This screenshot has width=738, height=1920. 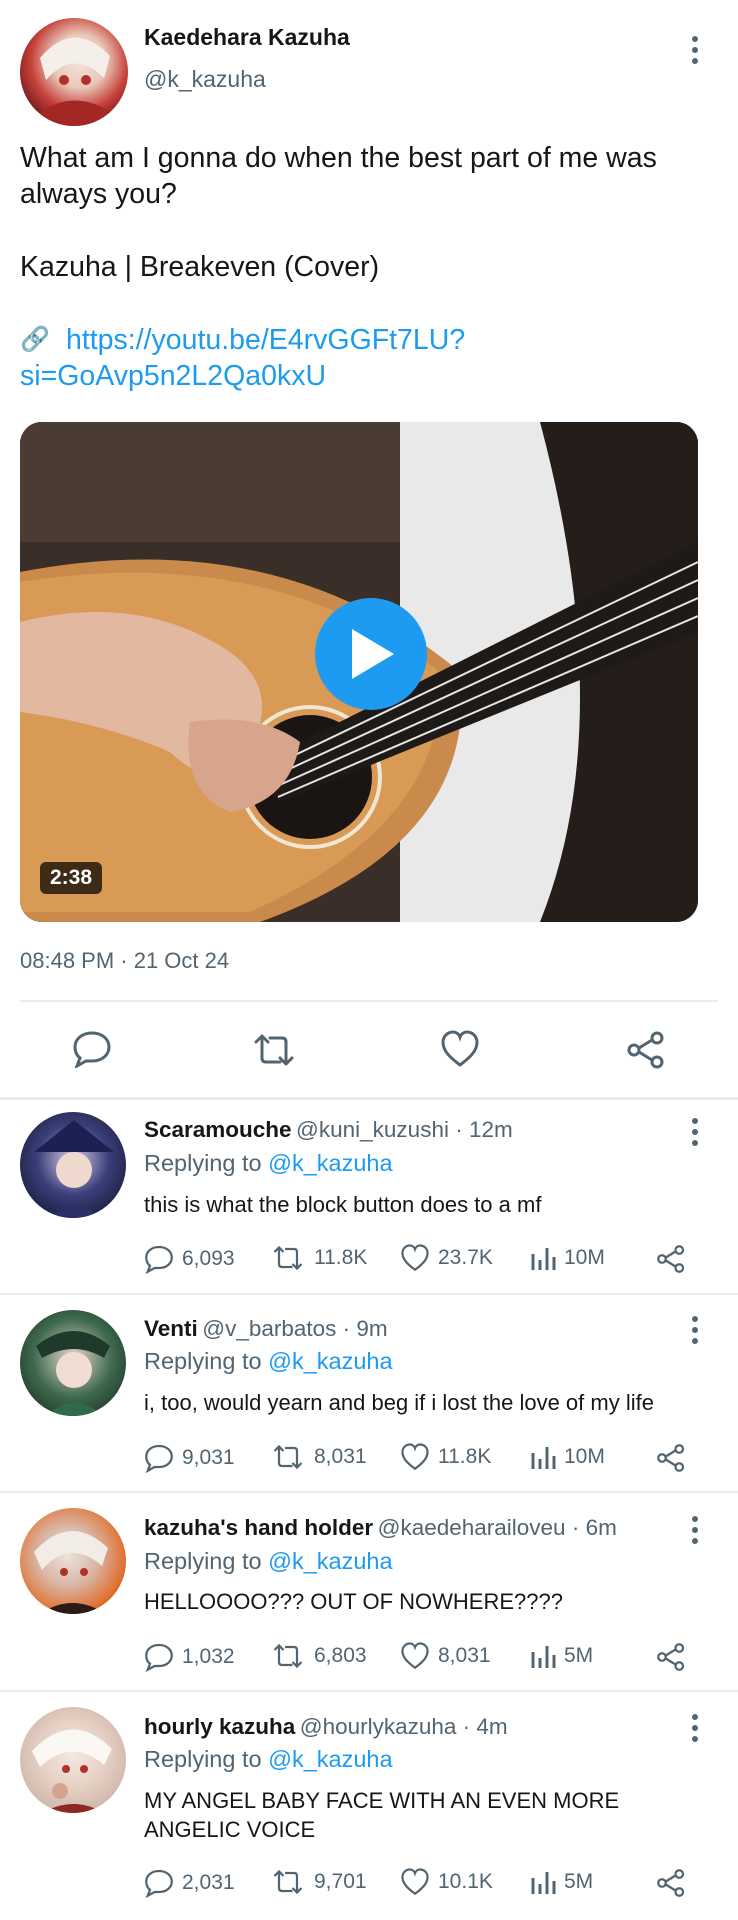 I want to click on author-name: Kaedehara Kazuha, so click(x=247, y=37).